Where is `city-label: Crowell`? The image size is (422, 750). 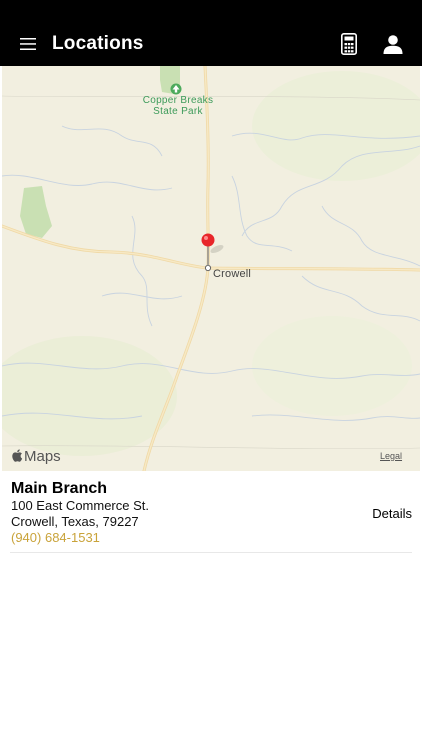
city-label: Crowell is located at coordinates (232, 274).